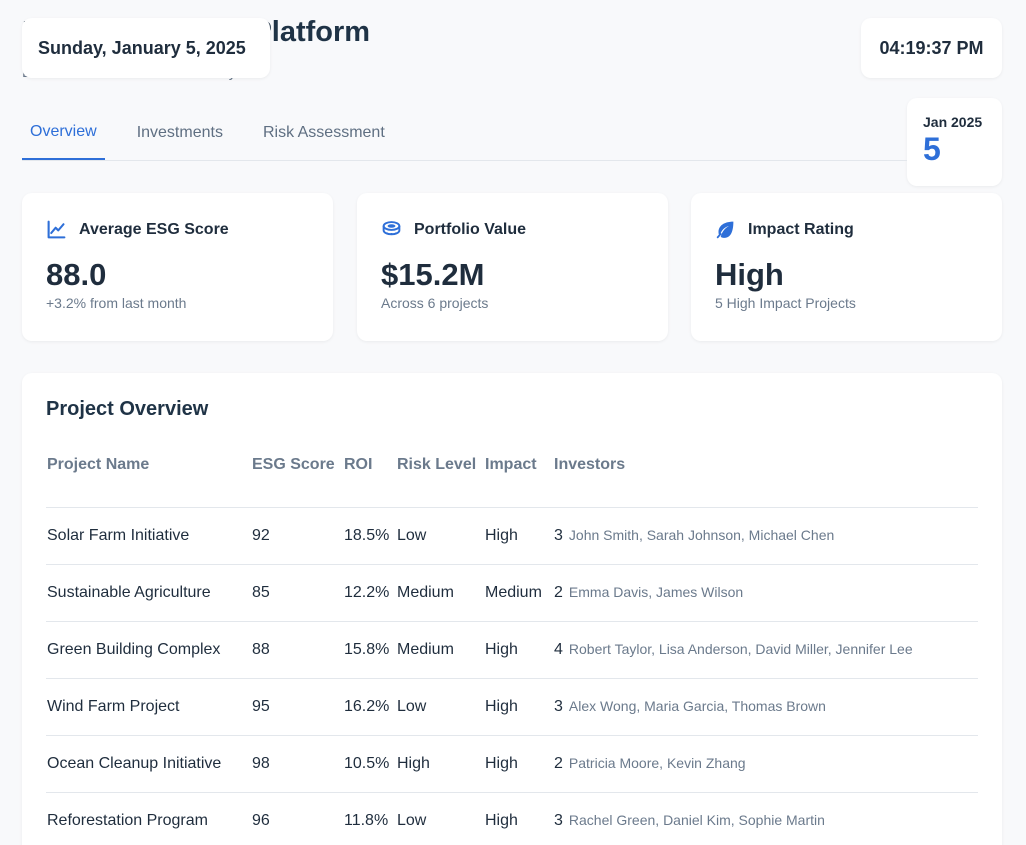  I want to click on time-text: 04:19:37 PM, so click(931, 47).